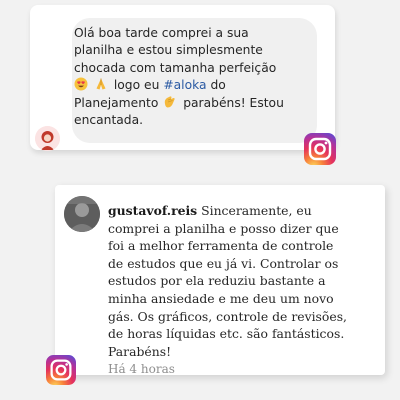 The width and height of the screenshot is (400, 400). I want to click on username-link: gustavof.reis, so click(152, 210).